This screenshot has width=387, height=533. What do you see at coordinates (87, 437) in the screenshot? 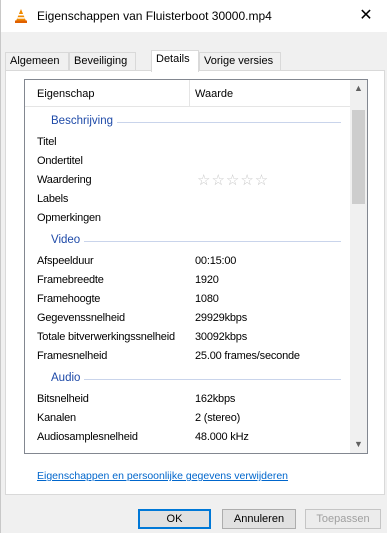
I see `property-name: Audiosamplesnelheid` at bounding box center [87, 437].